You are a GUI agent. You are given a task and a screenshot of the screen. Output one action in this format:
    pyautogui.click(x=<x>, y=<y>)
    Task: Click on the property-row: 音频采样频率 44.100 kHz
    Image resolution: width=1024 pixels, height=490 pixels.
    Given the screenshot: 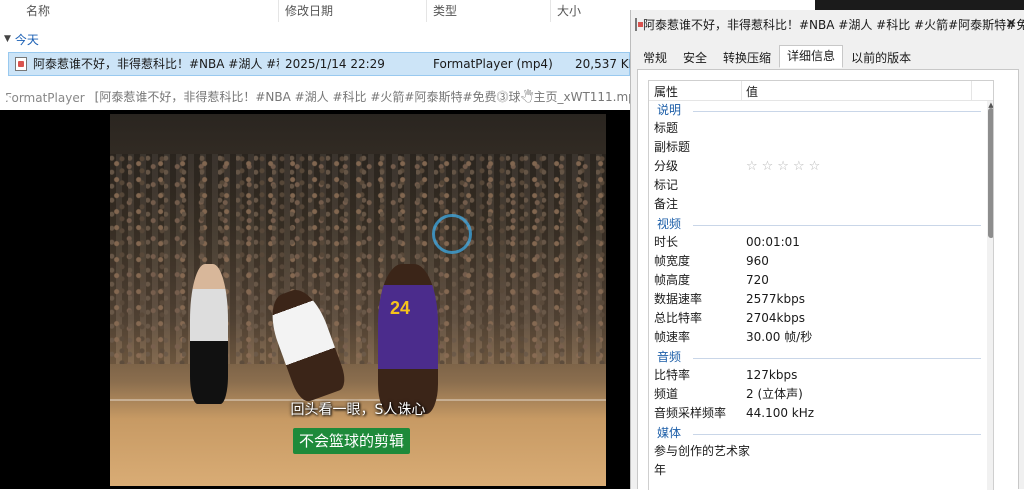 What is the action you would take?
    pyautogui.click(x=821, y=413)
    